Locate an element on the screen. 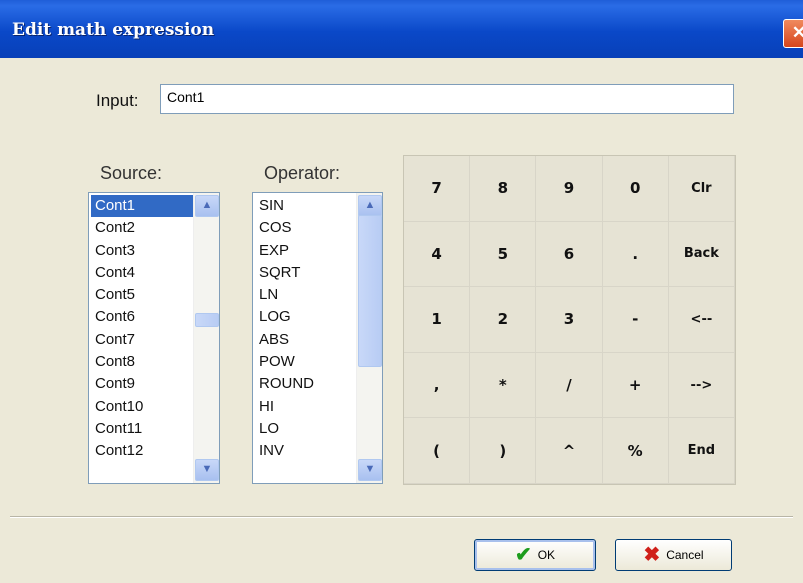  cancel-label: Cancel is located at coordinates (685, 555).